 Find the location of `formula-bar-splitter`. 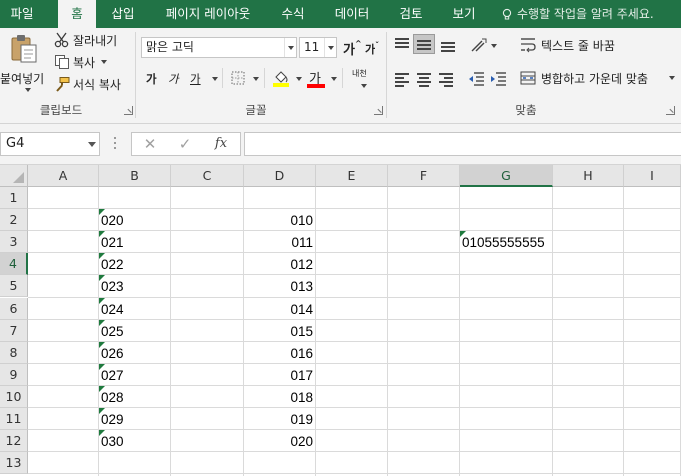

formula-bar-splitter is located at coordinates (115, 144).